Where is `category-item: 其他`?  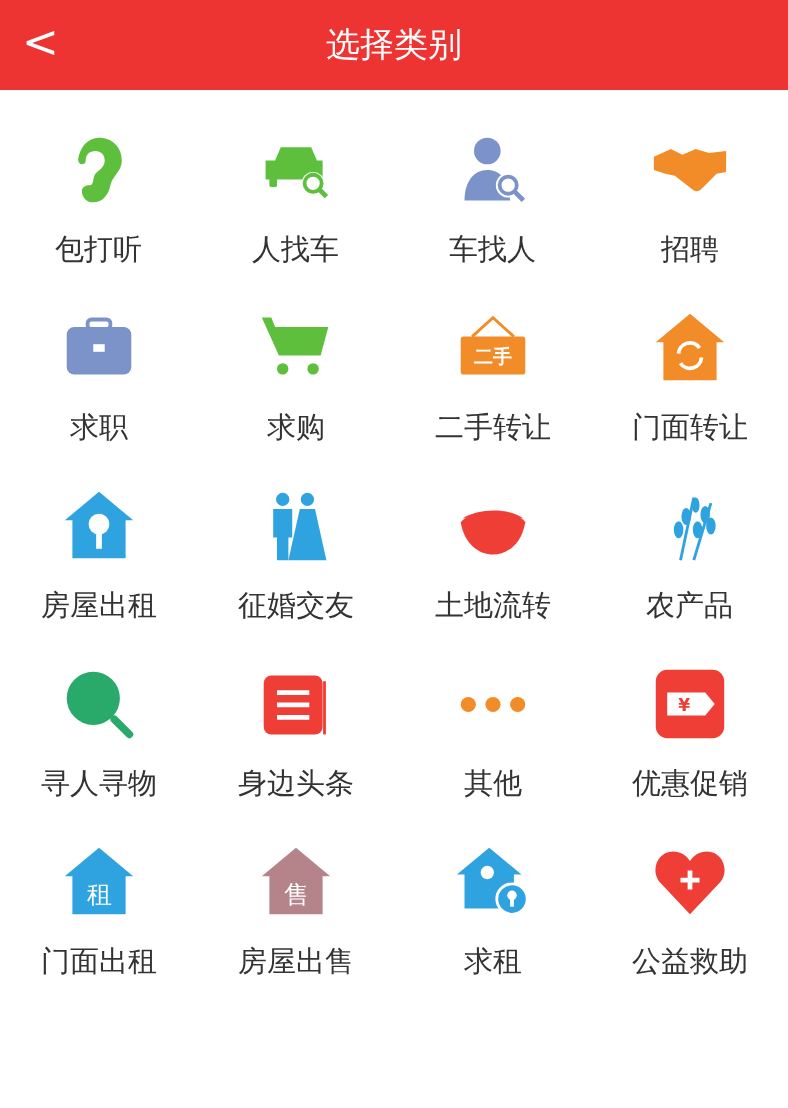 category-item: 其他 is located at coordinates (492, 733).